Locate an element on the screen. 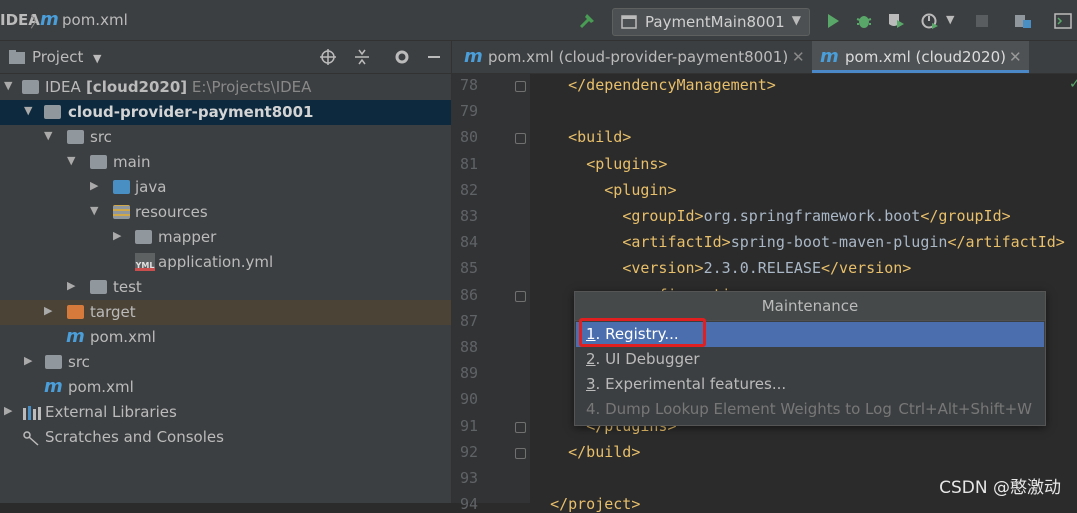  locate-target-icon is located at coordinates (328, 57).